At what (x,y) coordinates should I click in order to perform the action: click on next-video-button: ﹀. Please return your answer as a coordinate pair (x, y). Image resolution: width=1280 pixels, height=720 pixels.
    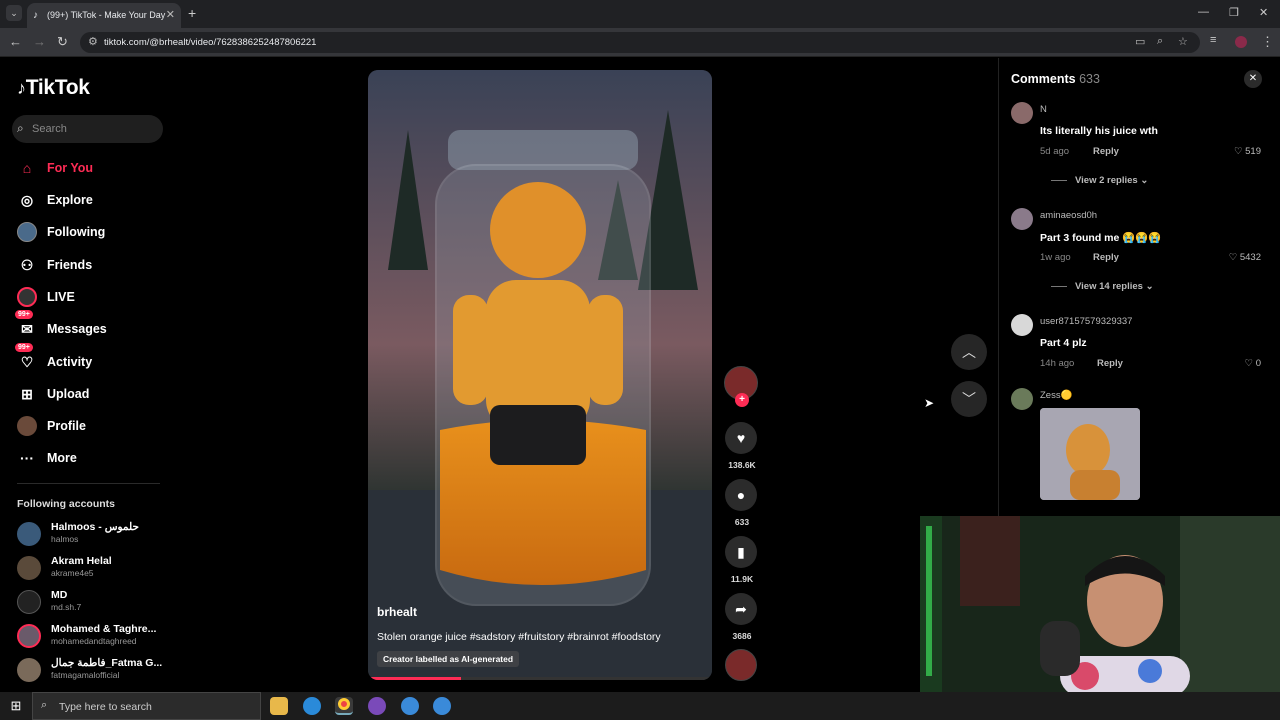
    Looking at the image, I should click on (969, 399).